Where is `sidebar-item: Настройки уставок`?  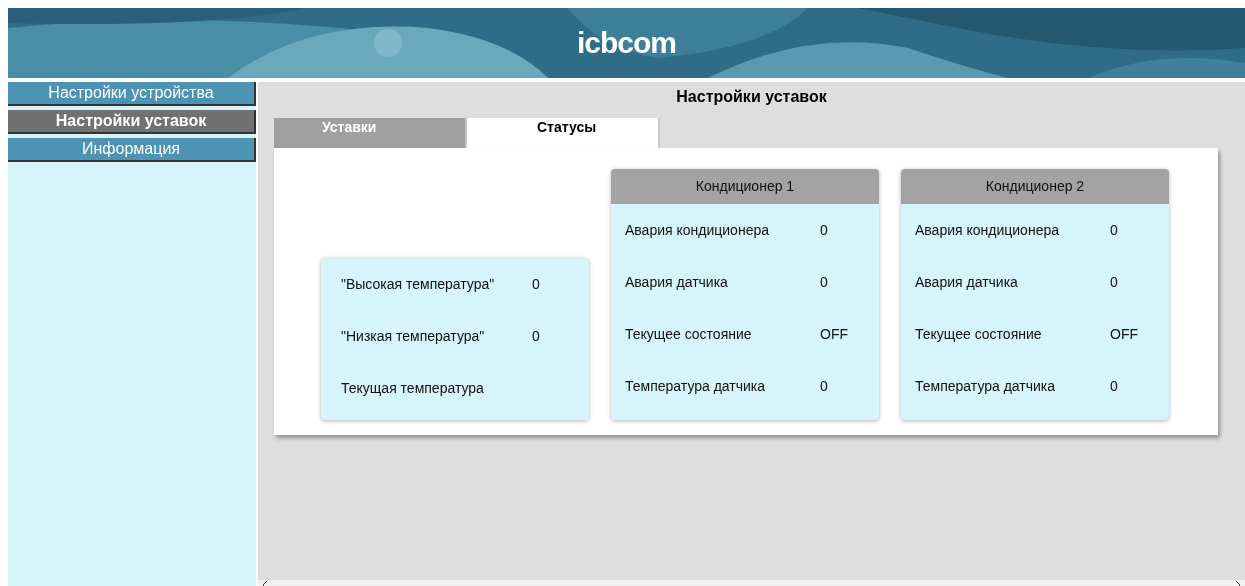
sidebar-item: Настройки уставок is located at coordinates (132, 122).